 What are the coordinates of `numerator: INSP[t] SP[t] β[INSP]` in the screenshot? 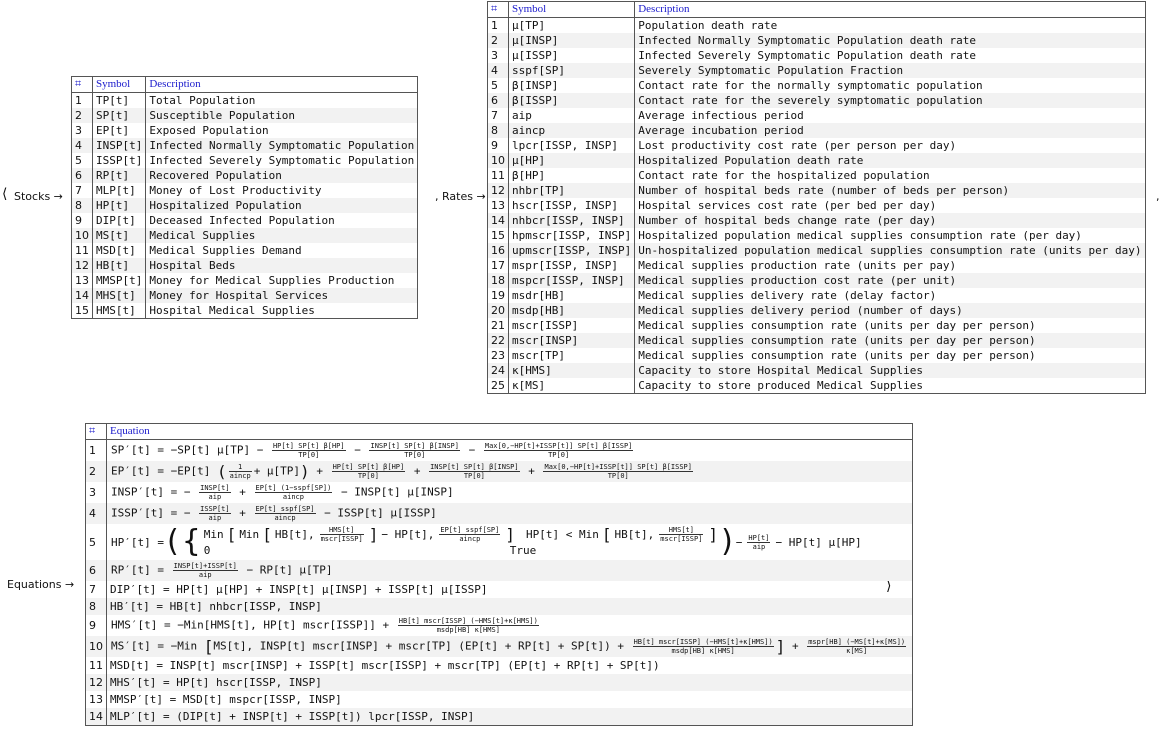 It's located at (414, 446).